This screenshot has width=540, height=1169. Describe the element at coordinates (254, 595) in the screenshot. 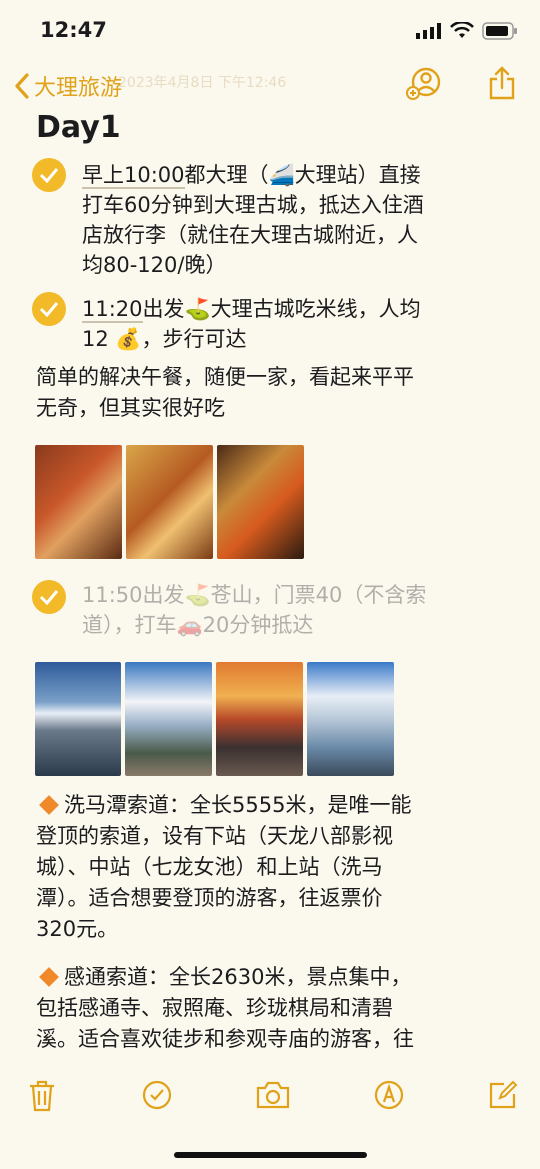

I see `item-text: 11:50出发⛳苍山，门票40（不含索` at that location.